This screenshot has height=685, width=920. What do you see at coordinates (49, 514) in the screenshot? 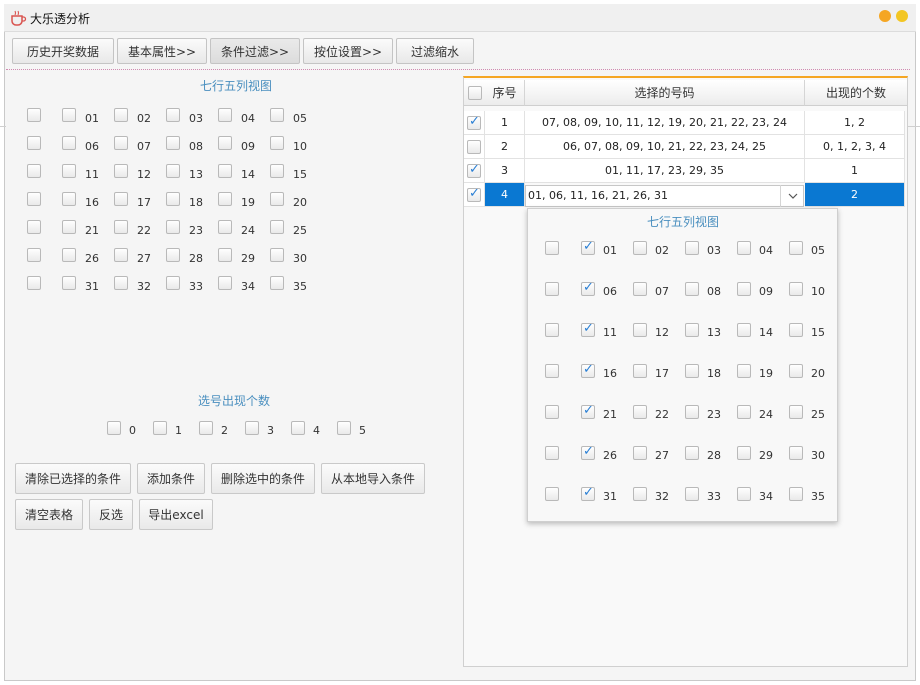
I see `clear-table-button: 清空表格` at bounding box center [49, 514].